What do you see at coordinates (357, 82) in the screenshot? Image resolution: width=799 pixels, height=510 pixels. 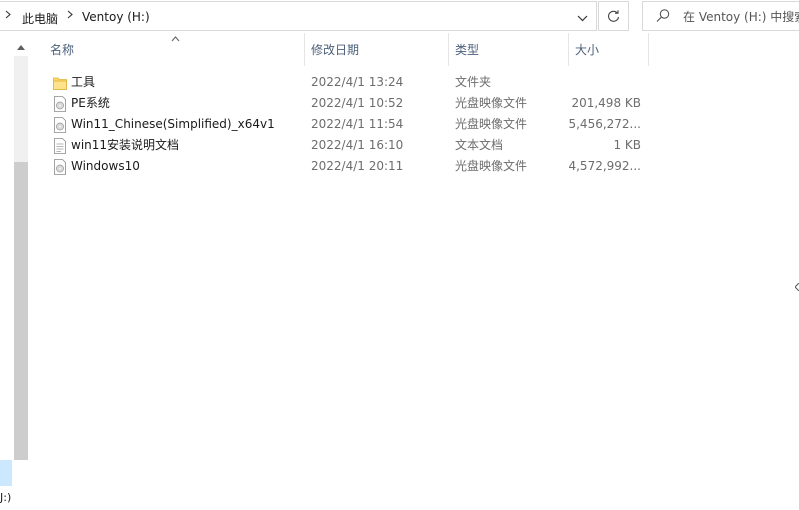 I see `file-date: 2022/4/1 13:24` at bounding box center [357, 82].